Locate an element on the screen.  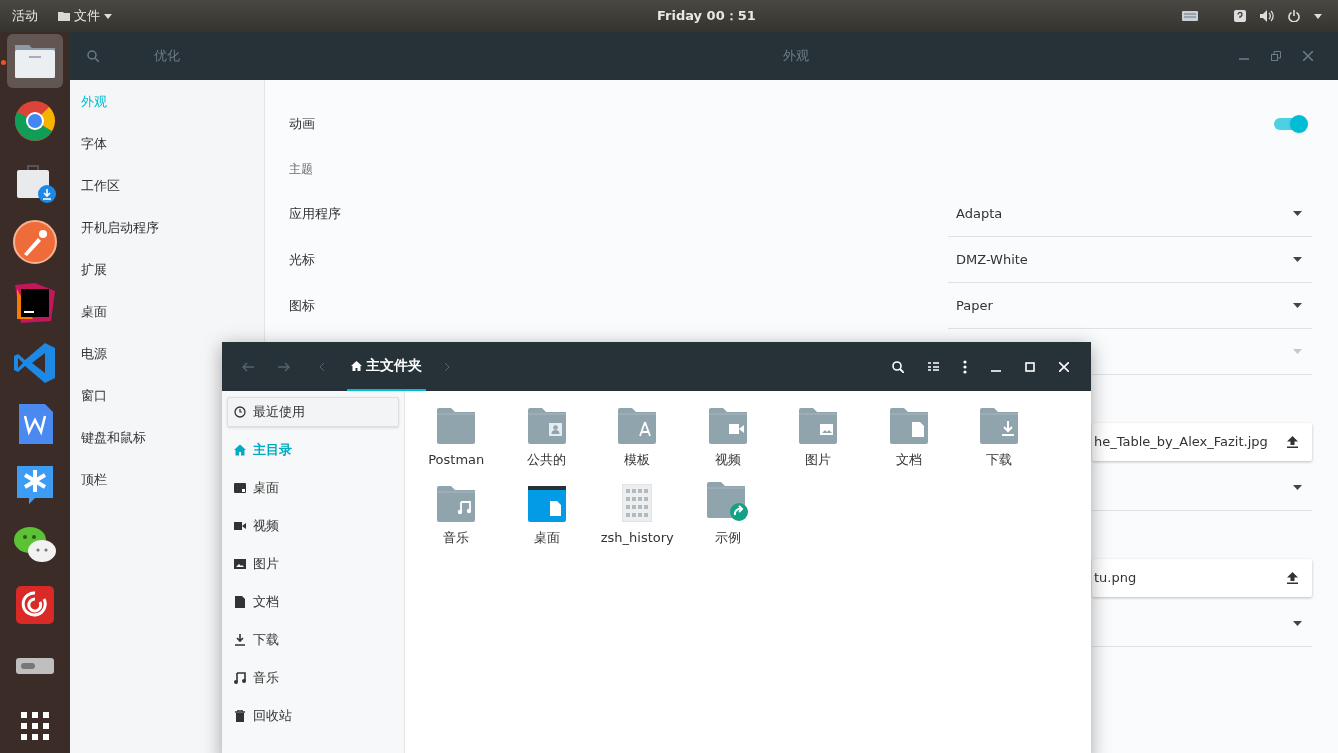
download-folder-icon is located at coordinates (999, 426).